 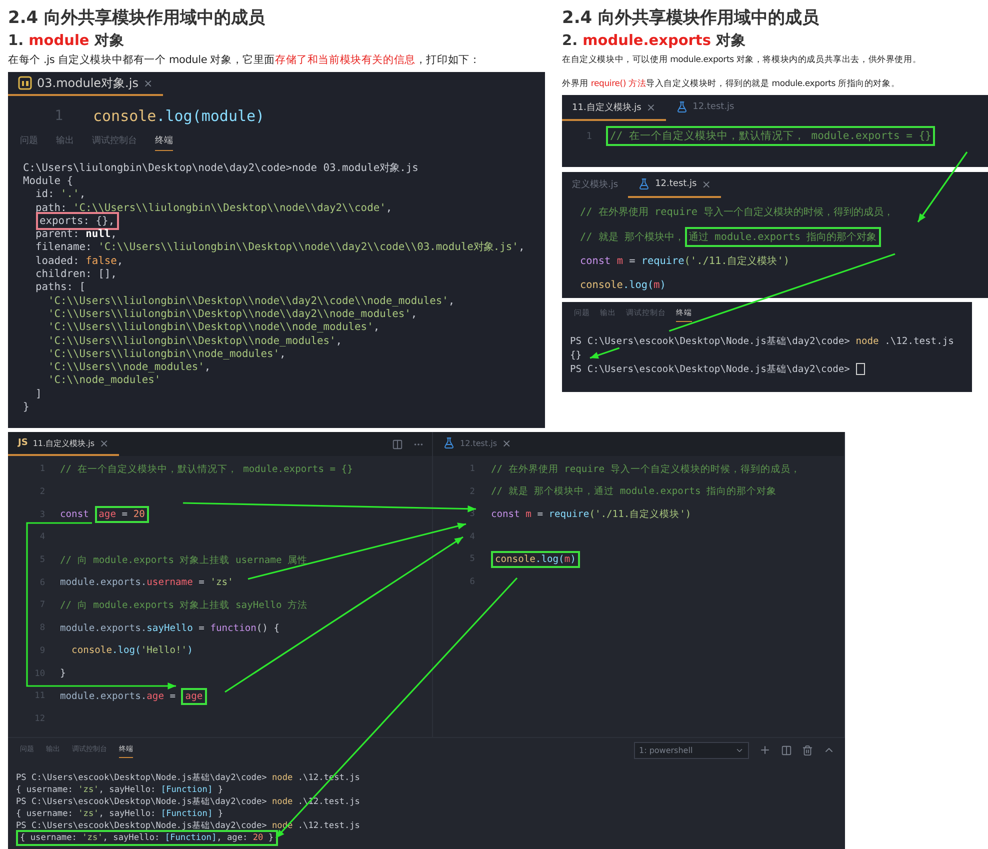 I want to click on code-line: // 向 module.exports 对象上挂载 sayHello 方法, so click(x=184, y=605).